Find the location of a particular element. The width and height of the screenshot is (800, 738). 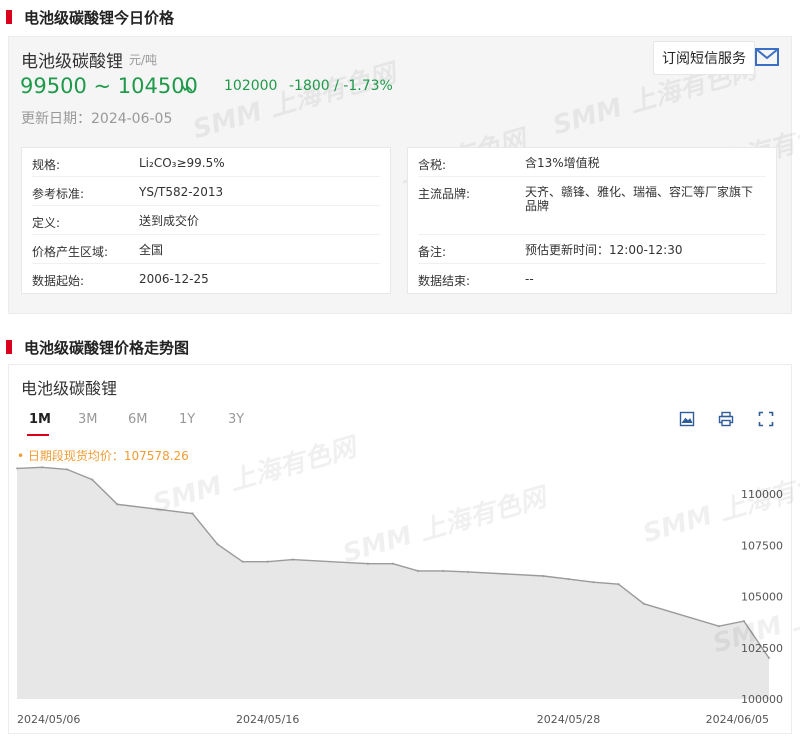

spec-value: 全国 is located at coordinates (151, 250).